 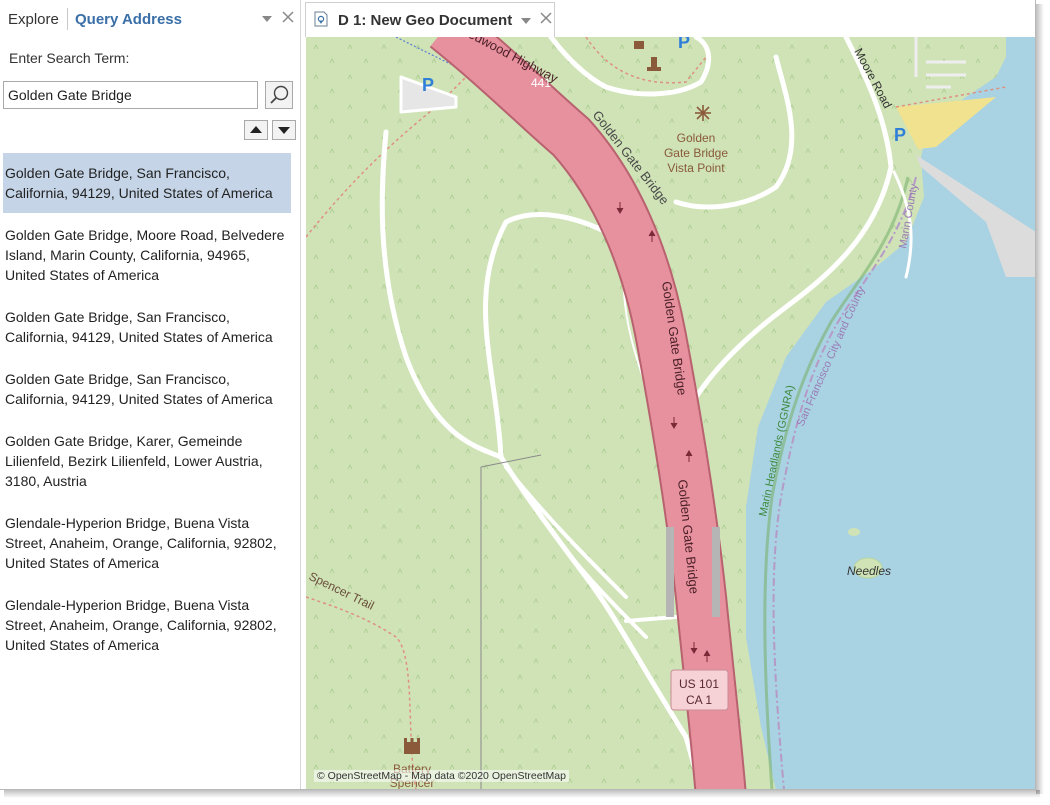 I want to click on route-shield-line-1: US 101, so click(x=699, y=684).